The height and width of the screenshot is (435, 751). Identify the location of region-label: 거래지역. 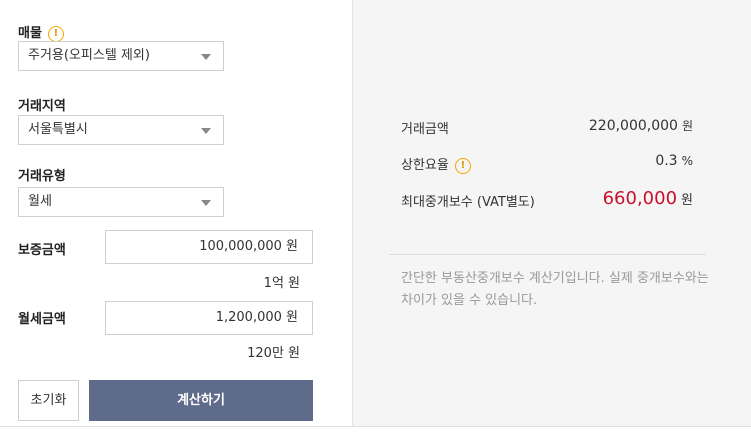
(42, 106).